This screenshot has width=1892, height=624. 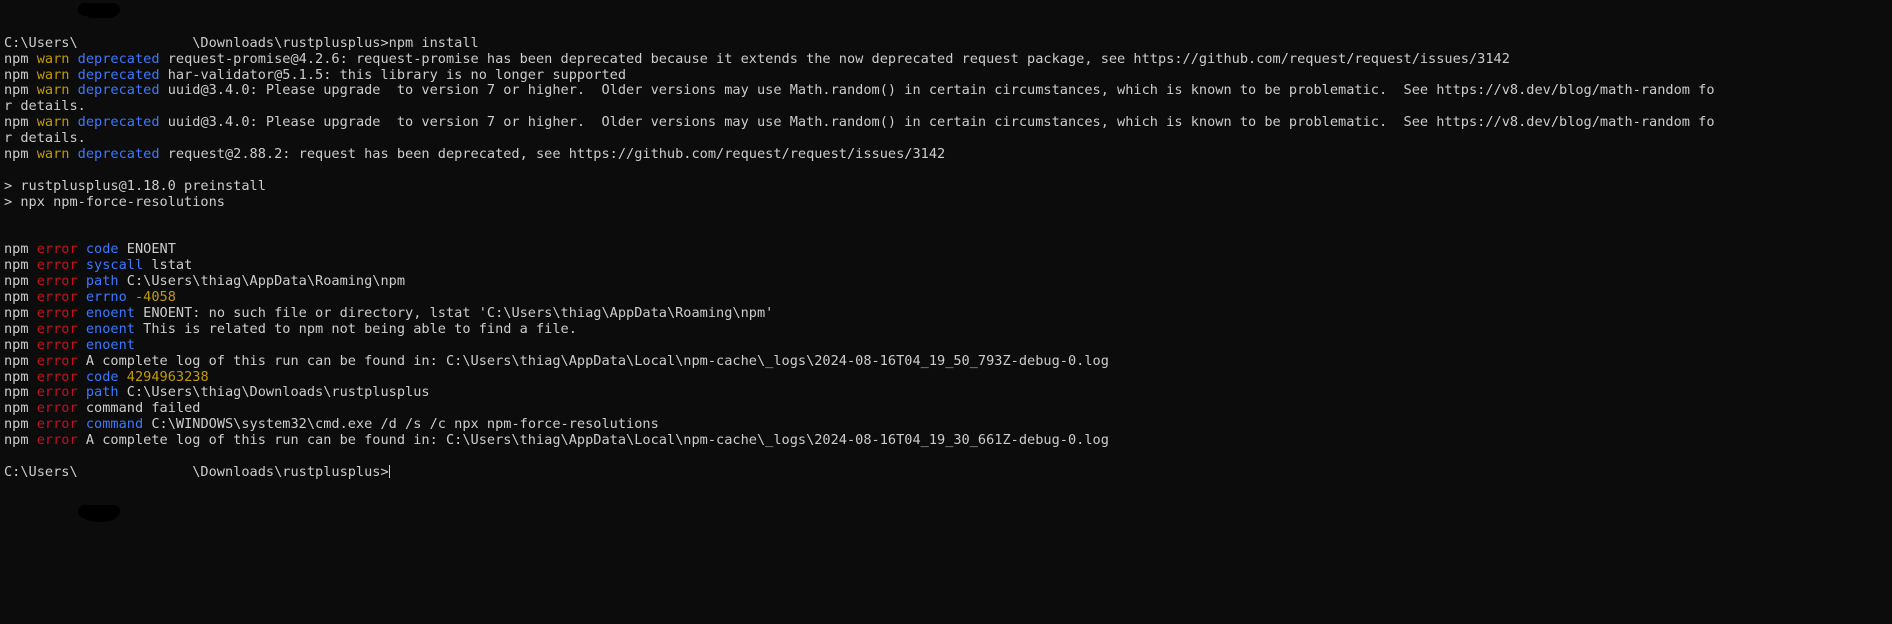 What do you see at coordinates (114, 201) in the screenshot?
I see `line-segment: > npx npm-force-resolutions` at bounding box center [114, 201].